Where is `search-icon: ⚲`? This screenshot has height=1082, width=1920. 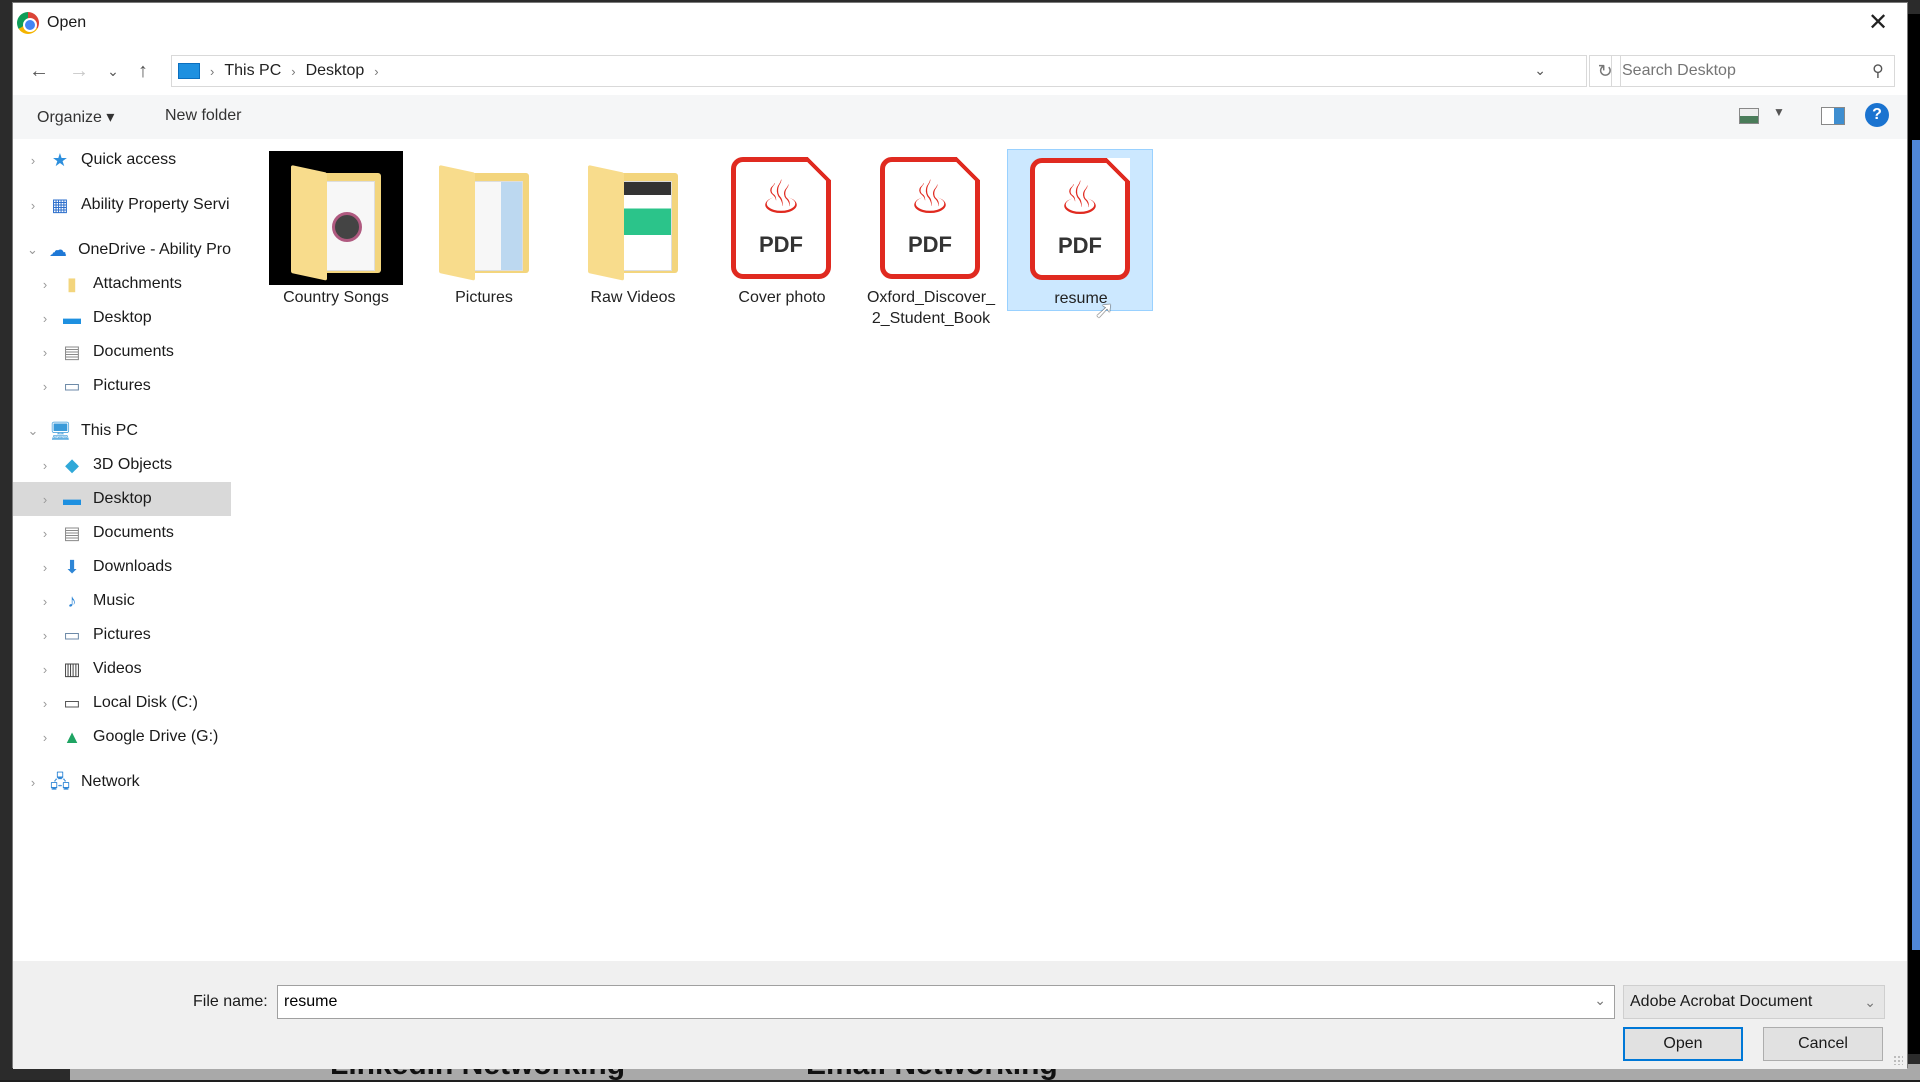 search-icon: ⚲ is located at coordinates (1878, 71).